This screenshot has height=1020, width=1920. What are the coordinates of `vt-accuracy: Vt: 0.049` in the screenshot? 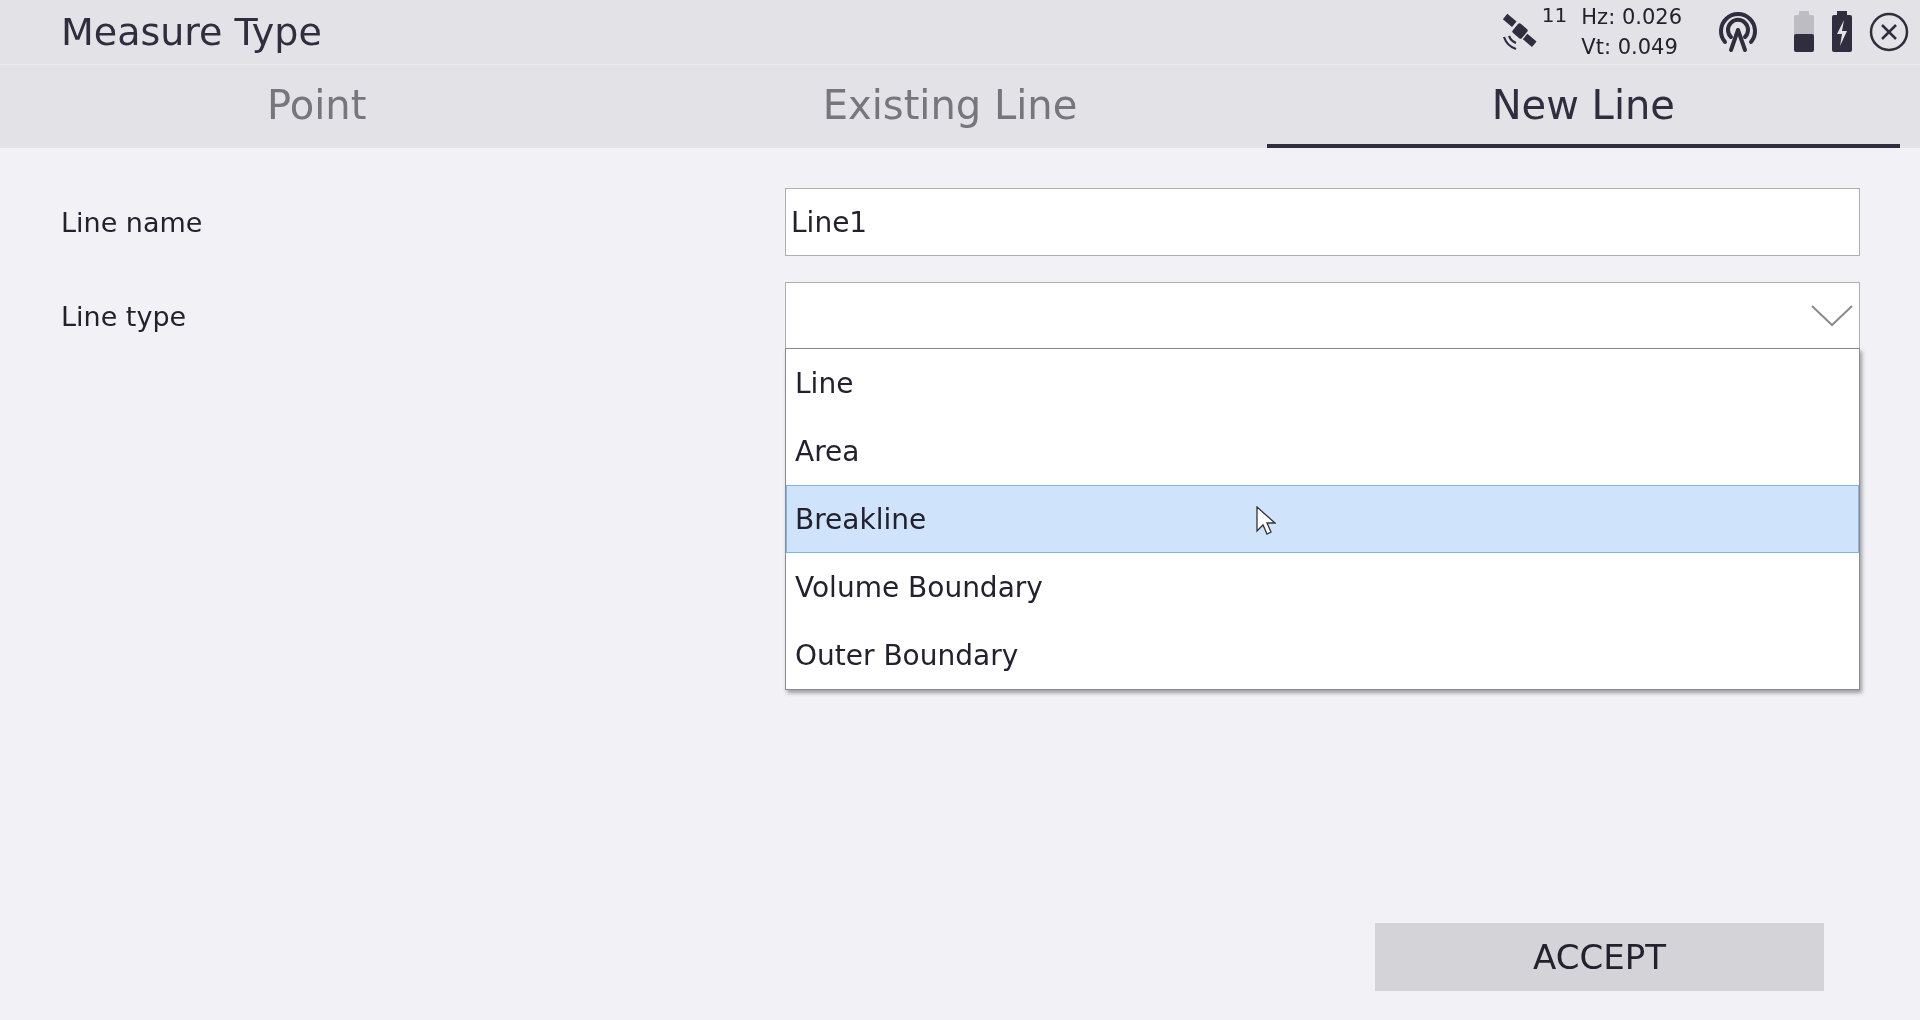 It's located at (1630, 47).